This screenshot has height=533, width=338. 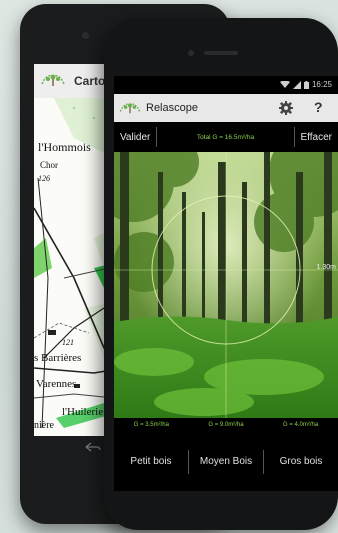 What do you see at coordinates (296, 84) in the screenshot?
I see `signal-icon` at bounding box center [296, 84].